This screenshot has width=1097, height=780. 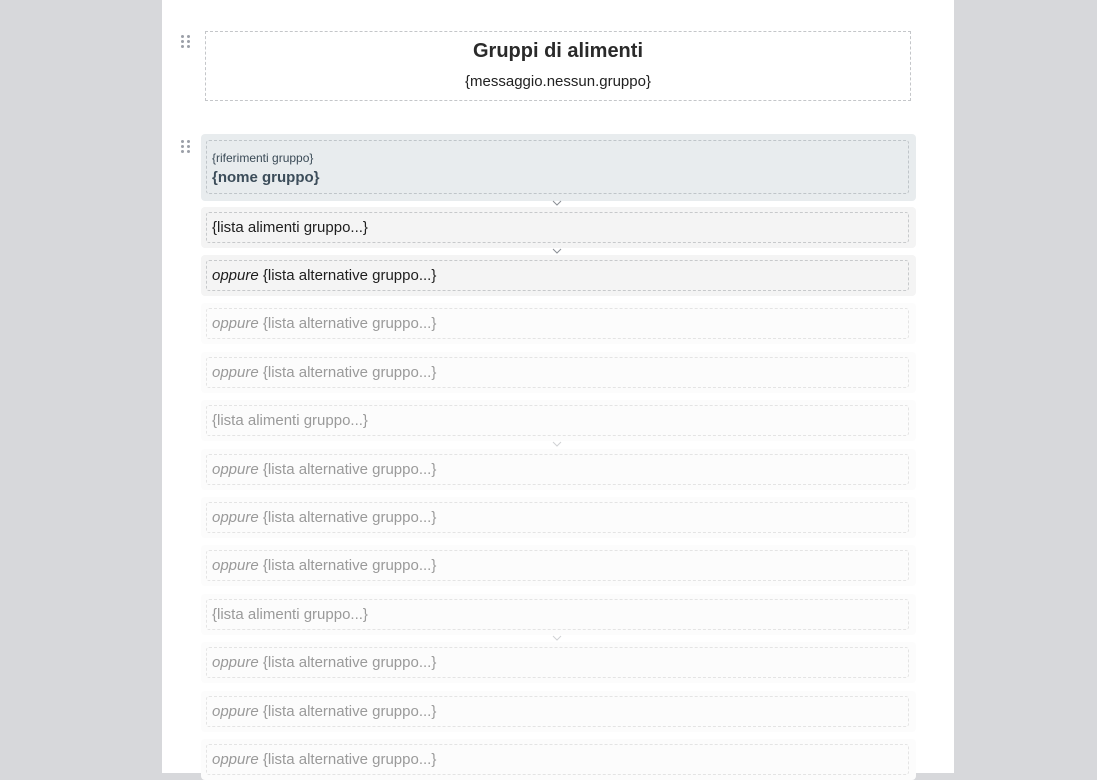 What do you see at coordinates (558, 81) in the screenshot?
I see `no-group-message: {messaggio.nessun.gruppo}` at bounding box center [558, 81].